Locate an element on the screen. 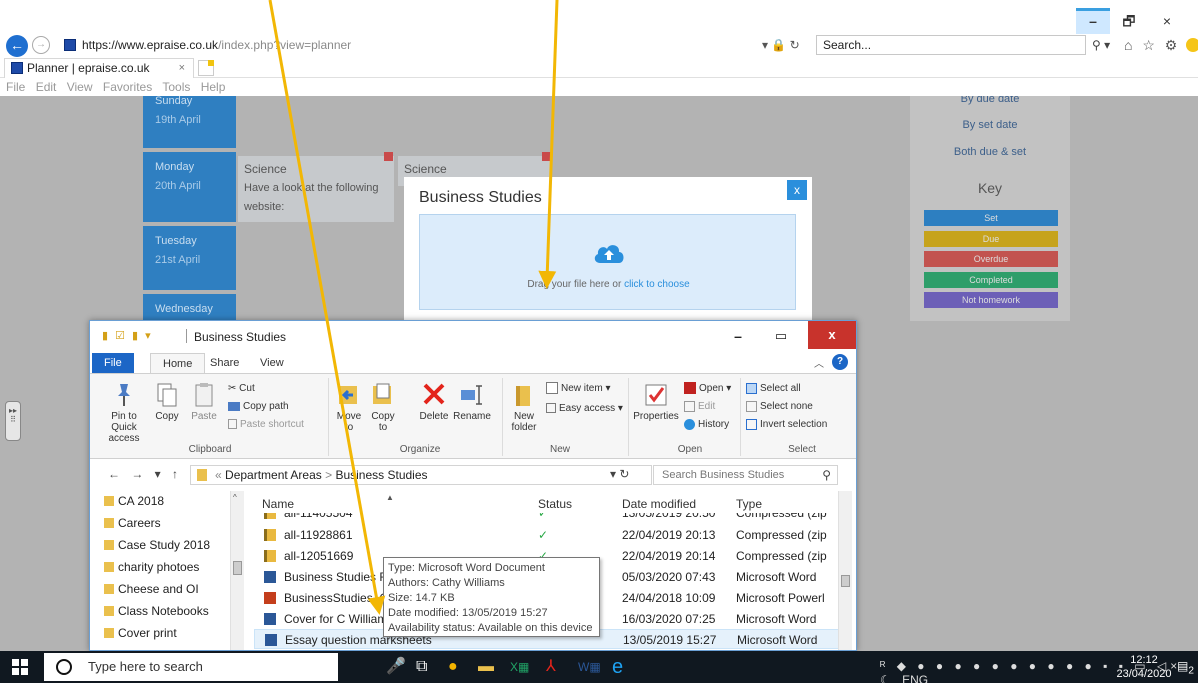 The image size is (1198, 683). internet-explorer-icon: e is located at coordinates (617, 667).